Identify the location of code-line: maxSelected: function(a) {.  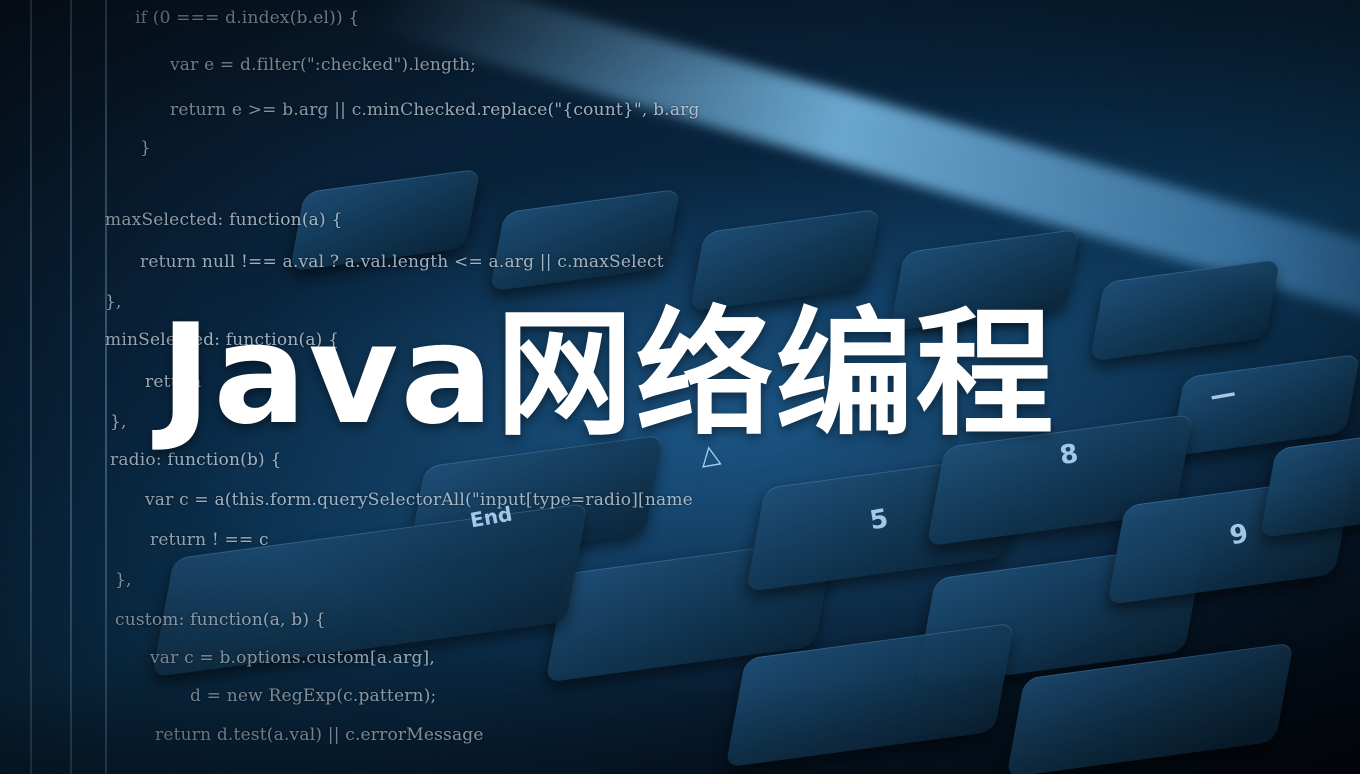
(224, 220).